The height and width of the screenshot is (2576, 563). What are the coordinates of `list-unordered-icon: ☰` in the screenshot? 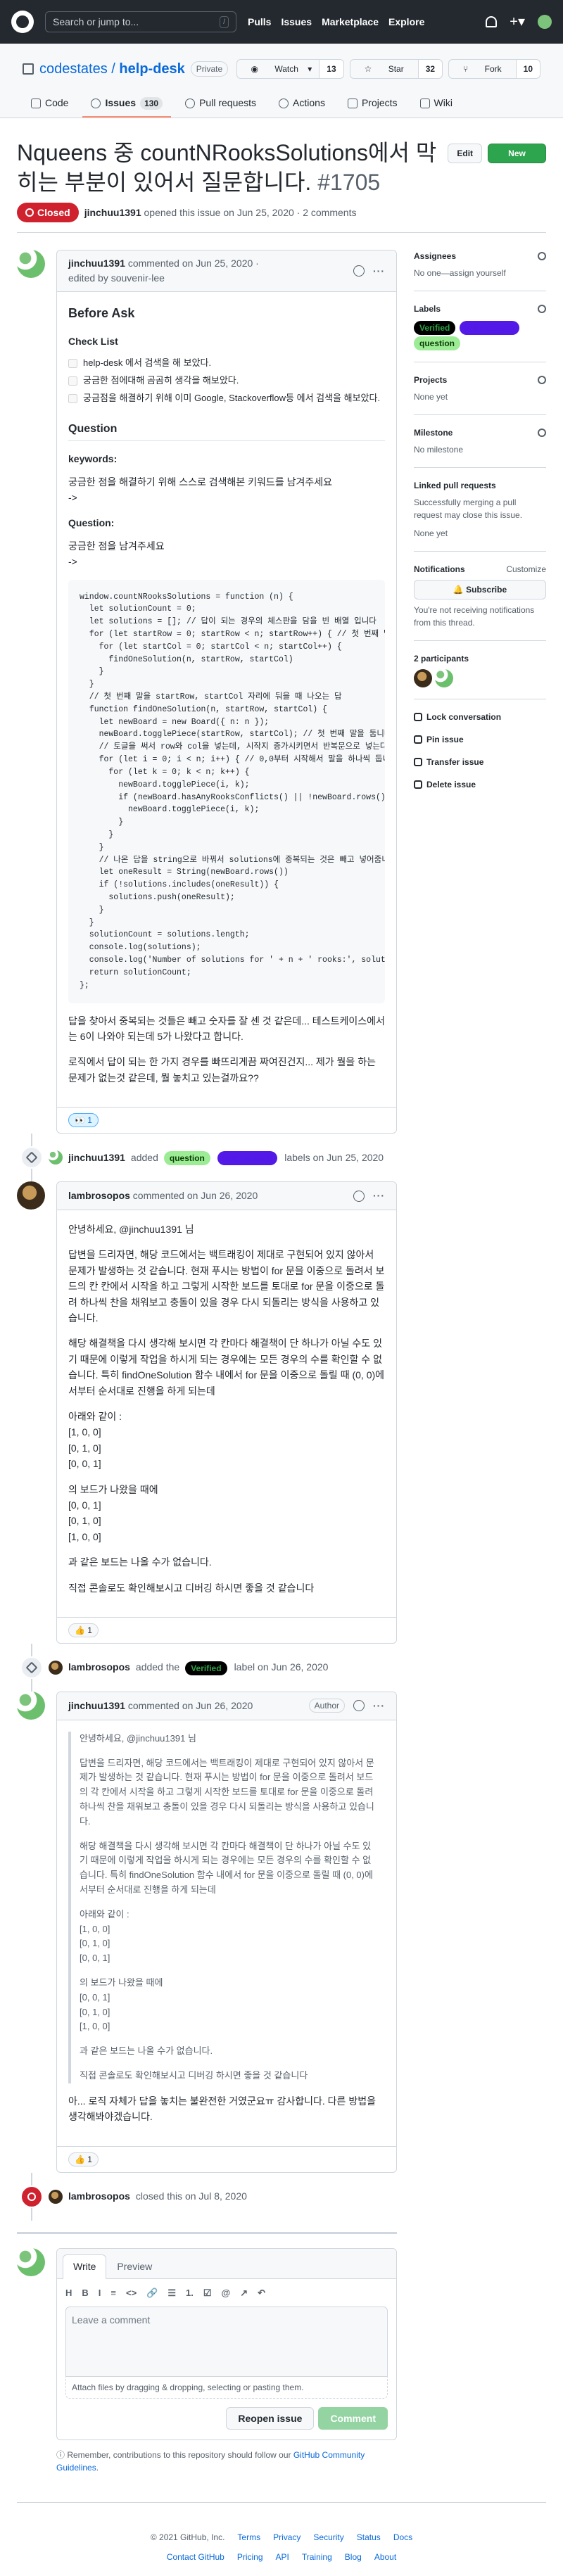 It's located at (171, 2293).